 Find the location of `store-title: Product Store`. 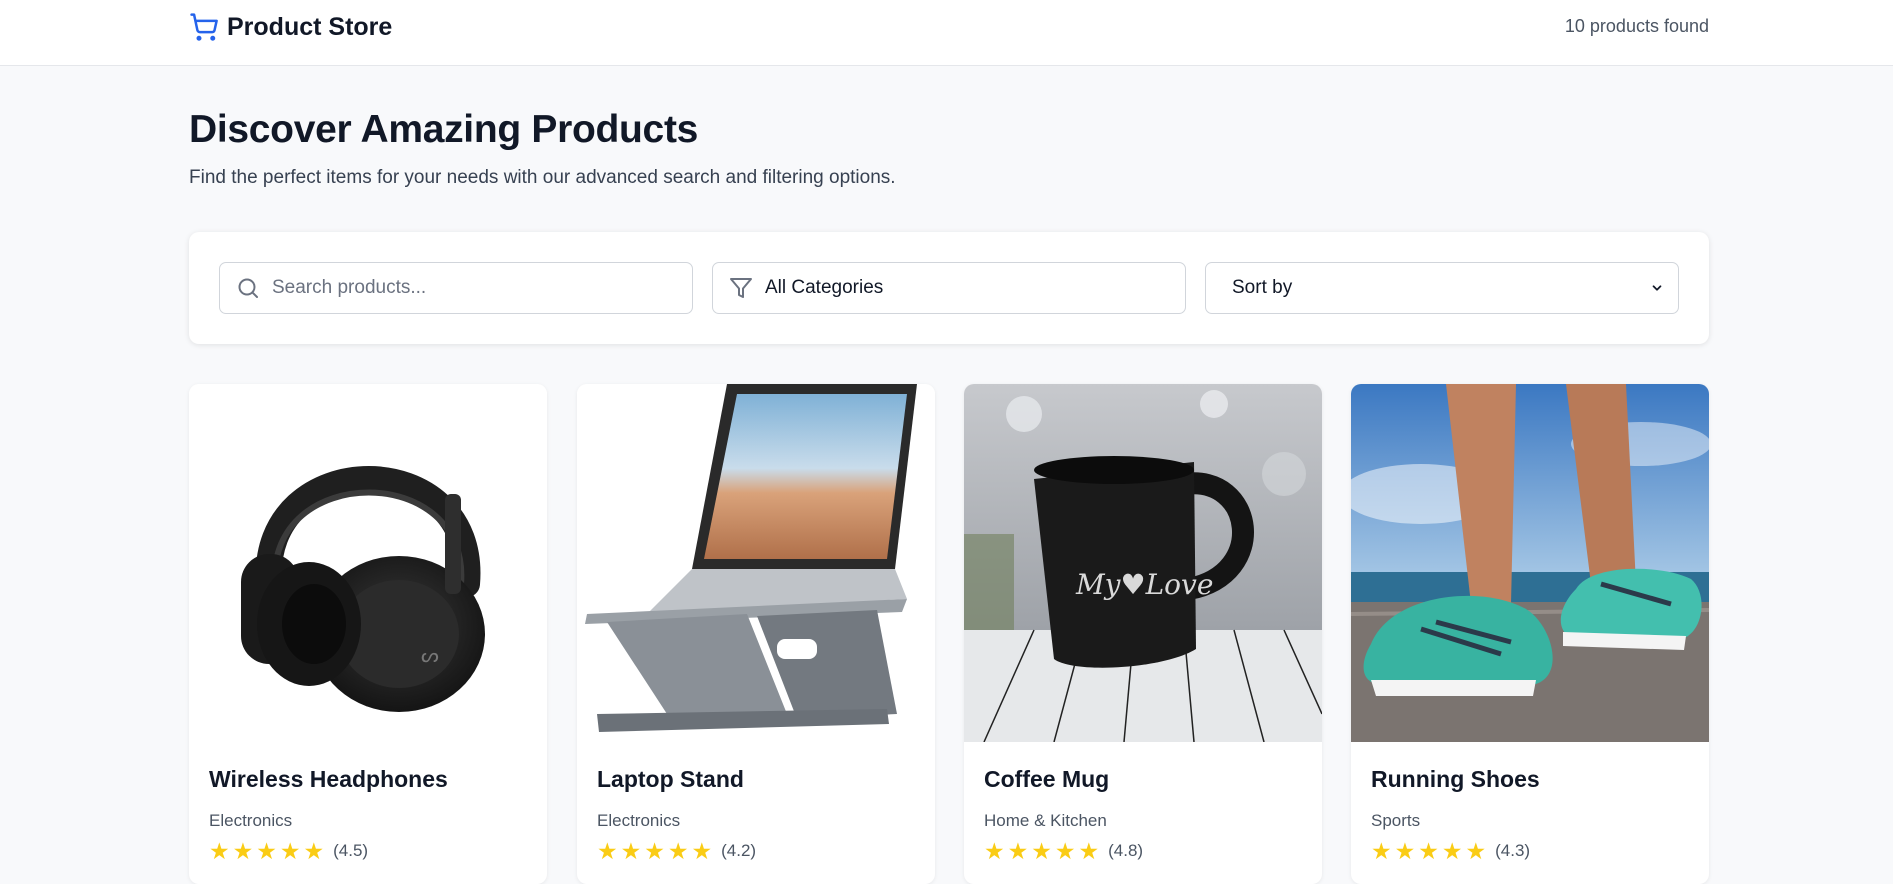

store-title: Product Store is located at coordinates (310, 26).